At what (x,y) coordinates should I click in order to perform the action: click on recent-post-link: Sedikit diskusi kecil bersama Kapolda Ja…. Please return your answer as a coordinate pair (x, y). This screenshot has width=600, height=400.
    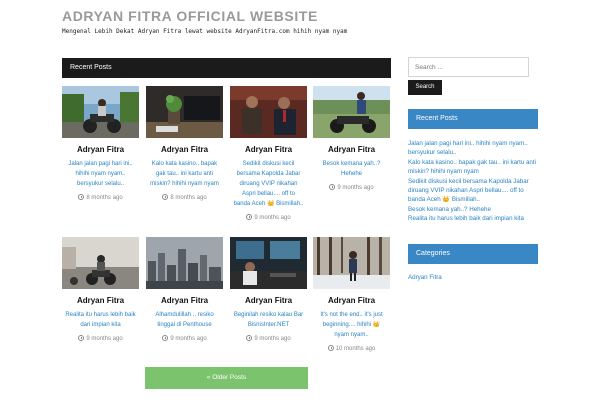
    Looking at the image, I should click on (473, 191).